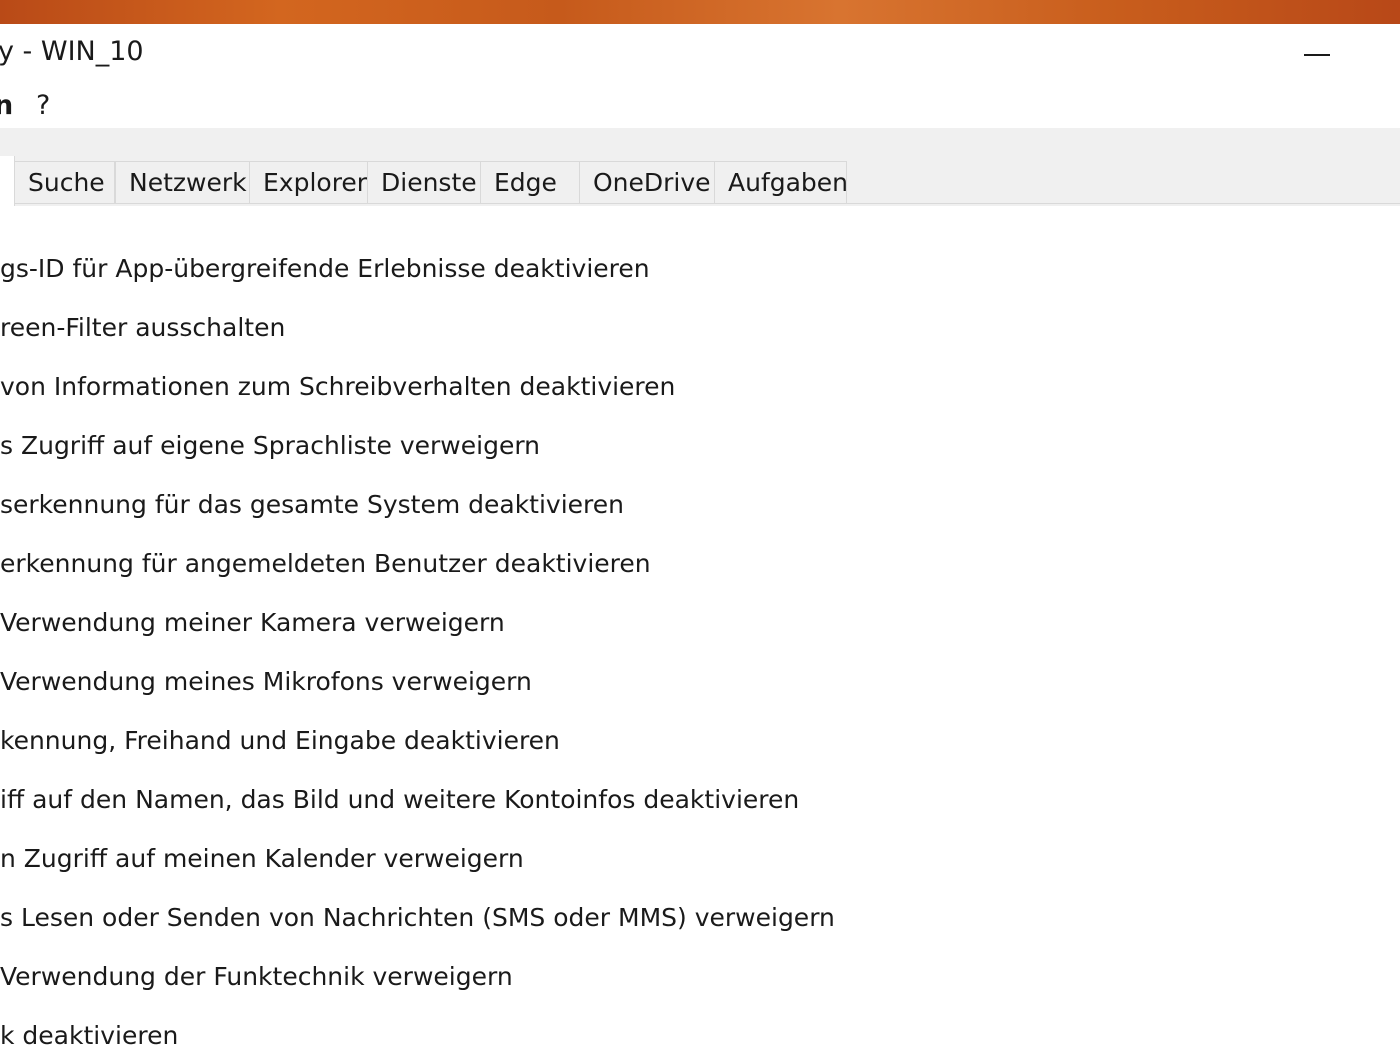  What do you see at coordinates (424, 182) in the screenshot?
I see `tab-dienste: Dienste` at bounding box center [424, 182].